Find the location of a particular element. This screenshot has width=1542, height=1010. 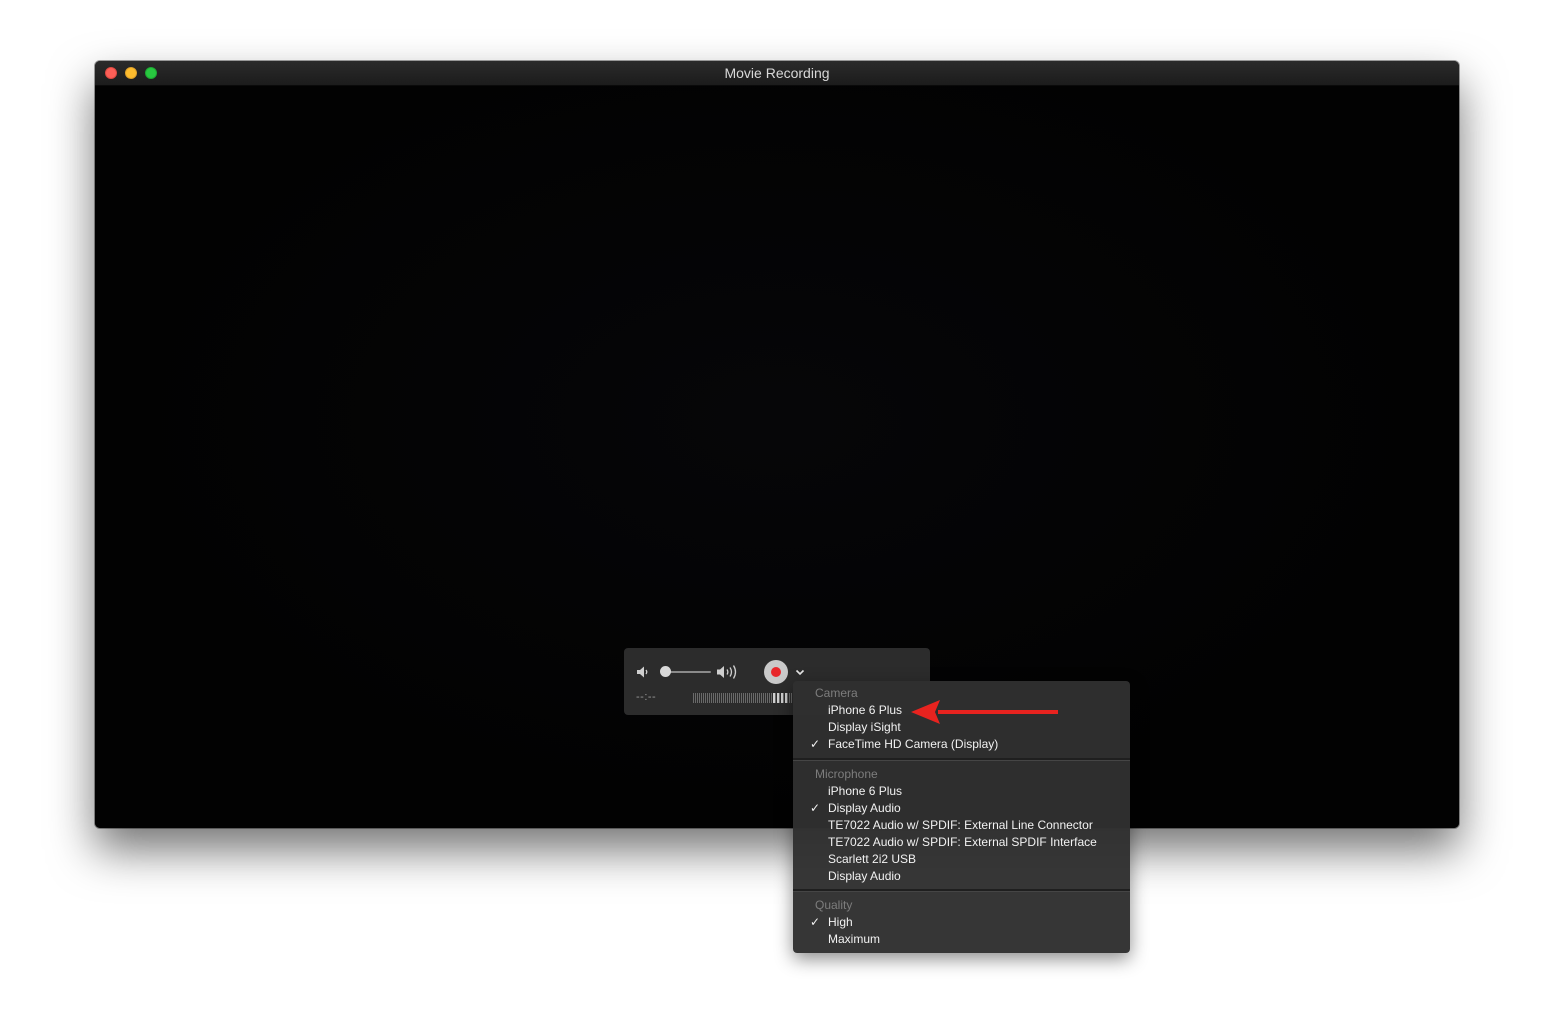

volume-slider-knob is located at coordinates (665, 671).